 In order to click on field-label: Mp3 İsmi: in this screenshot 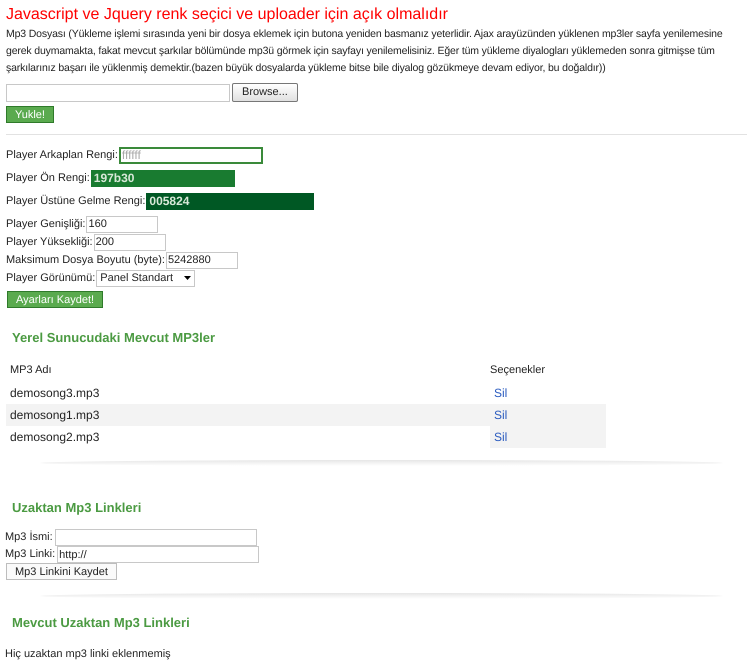, I will do `click(29, 538)`.